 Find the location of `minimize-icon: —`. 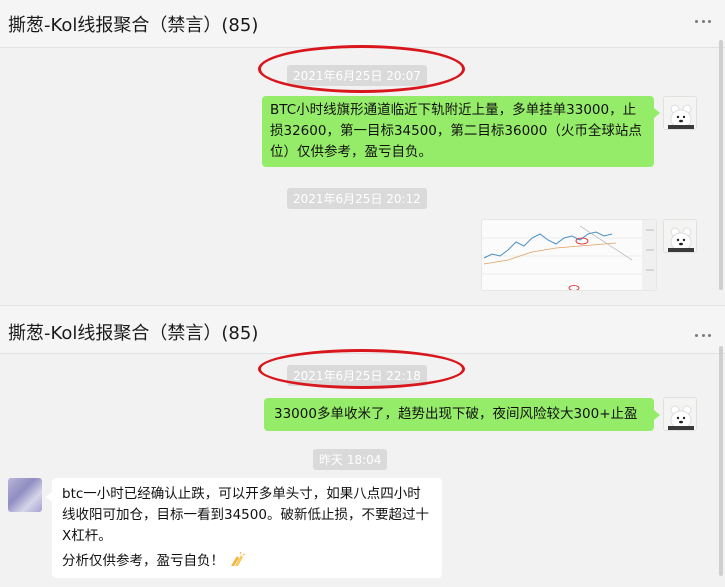

minimize-icon: — is located at coordinates (710, 1).